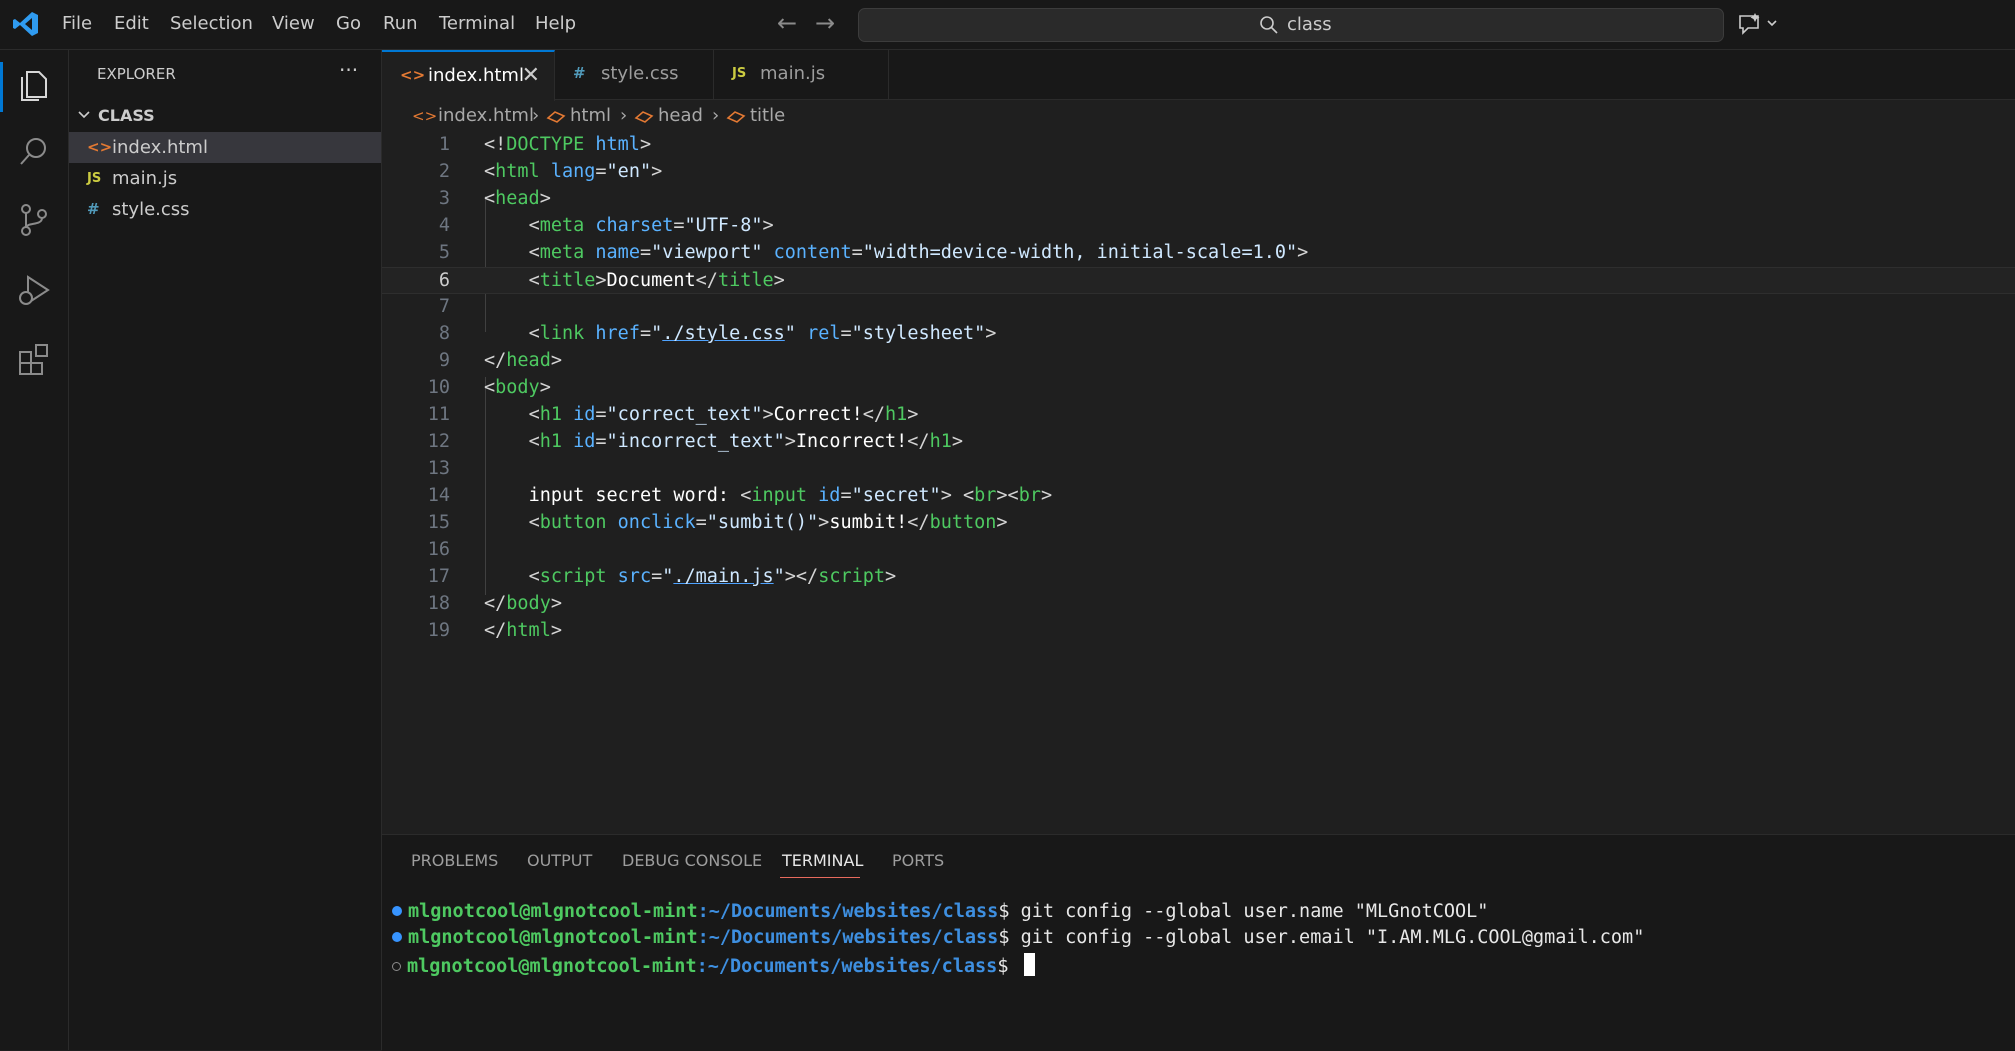  I want to click on code-text: <!DOCTYPE html>, so click(568, 144).